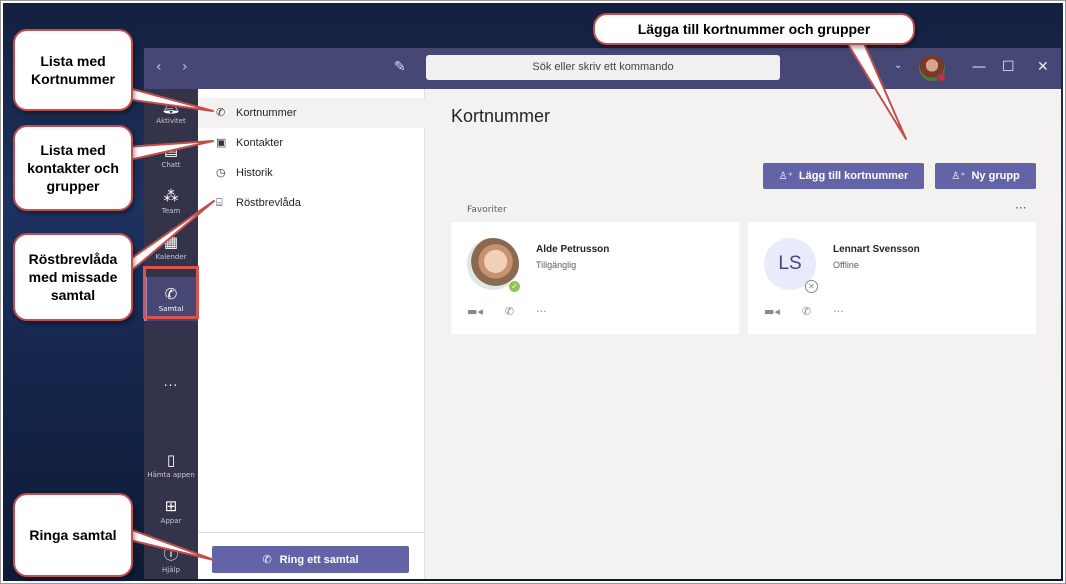 Image resolution: width=1066 pixels, height=584 pixels. I want to click on callout-call: Ringa samtal, so click(73, 535).